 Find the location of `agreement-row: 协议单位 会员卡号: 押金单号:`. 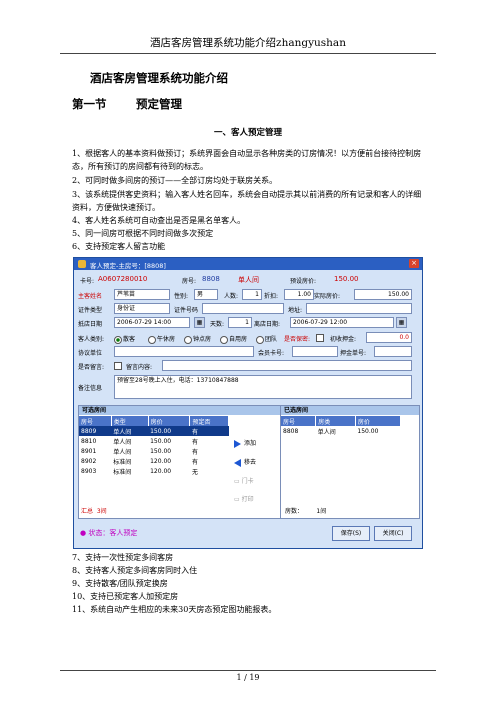

agreement-row: 协议单位 会员卡号: 押金单号: is located at coordinates (248, 352).